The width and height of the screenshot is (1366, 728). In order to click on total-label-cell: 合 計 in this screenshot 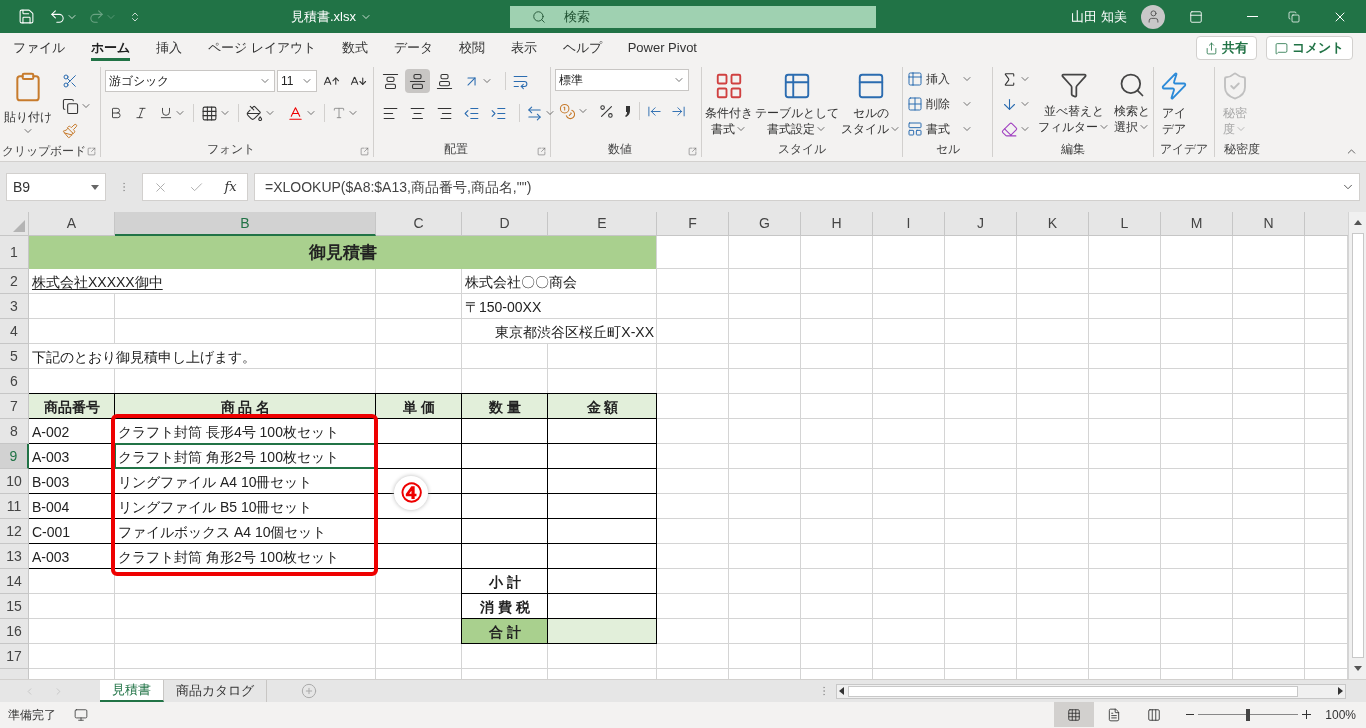, I will do `click(505, 631)`.